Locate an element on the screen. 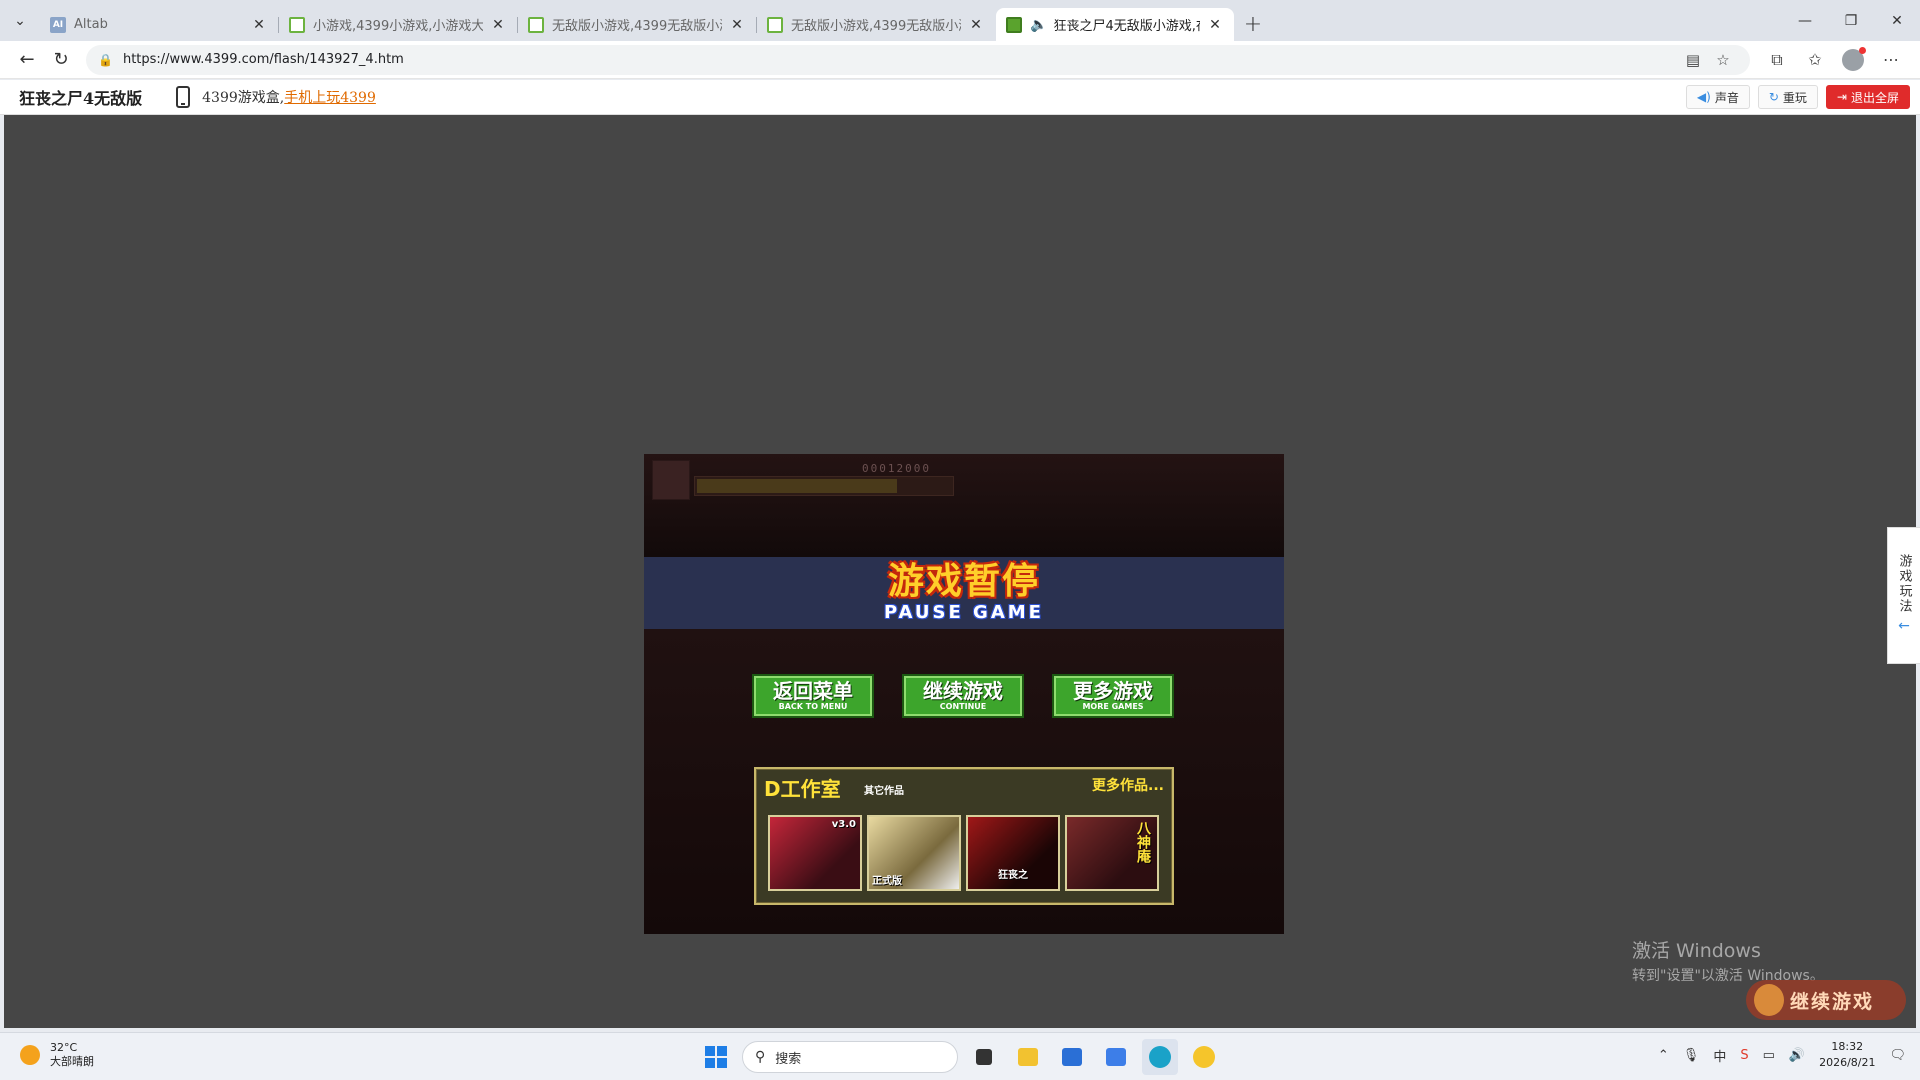 This screenshot has width=1920, height=1080. mobile-promo-link: 手机上玩4399 is located at coordinates (330, 97).